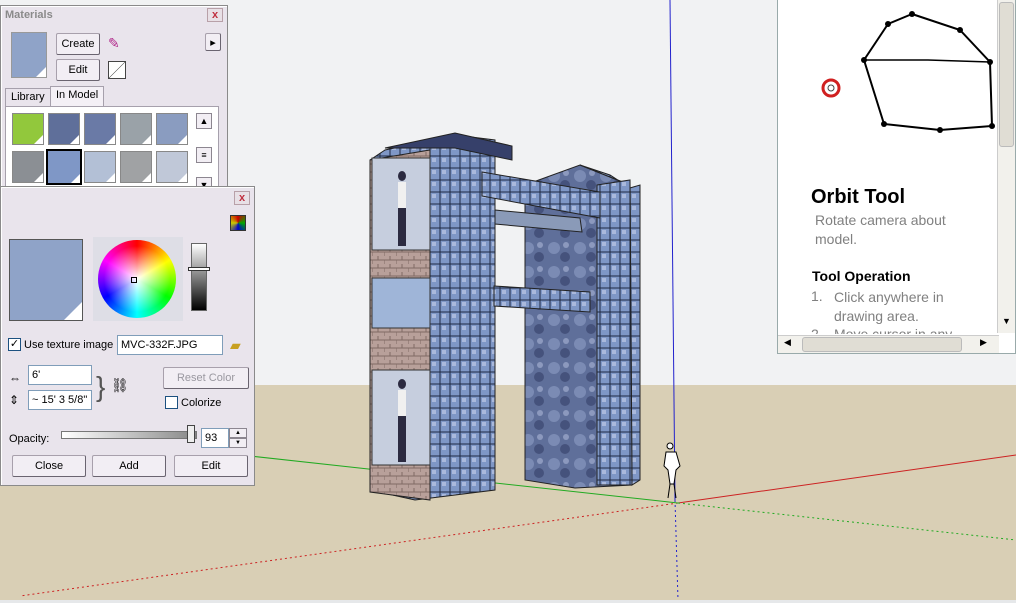  Describe the element at coordinates (238, 433) in the screenshot. I see `opacity-stepper-up: ▲` at that location.